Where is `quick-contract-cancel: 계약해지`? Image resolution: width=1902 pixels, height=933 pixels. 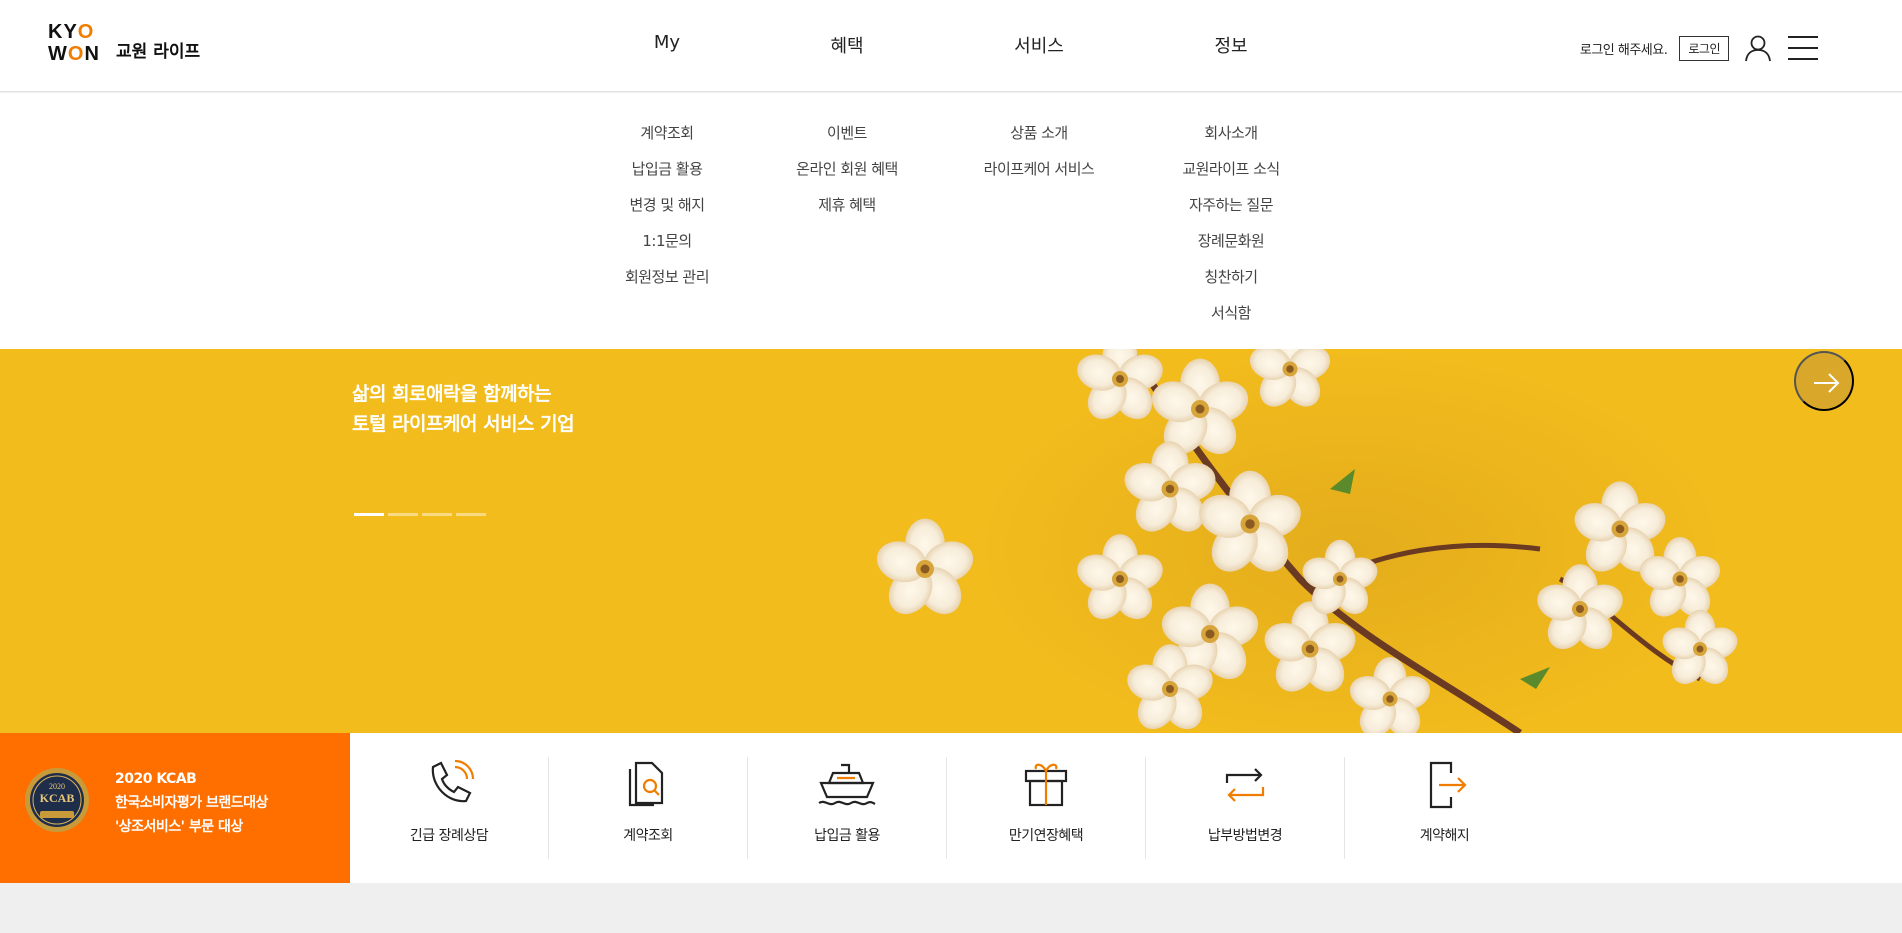
quick-contract-cancel: 계약해지 is located at coordinates (1444, 808).